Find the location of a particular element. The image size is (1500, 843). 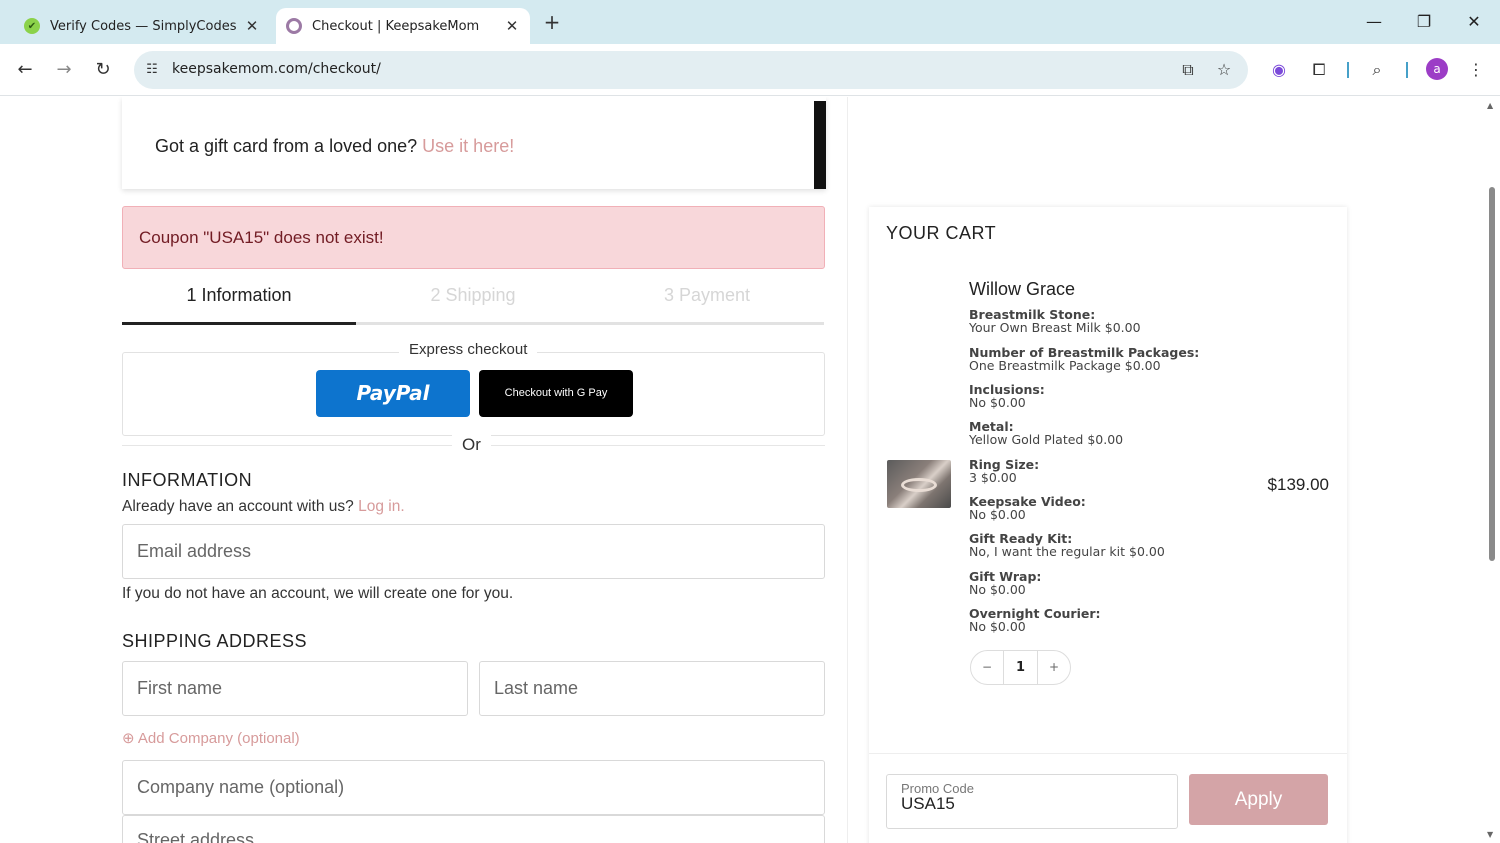

scroll-down-arrow-icon: ▼ is located at coordinates (1490, 834).